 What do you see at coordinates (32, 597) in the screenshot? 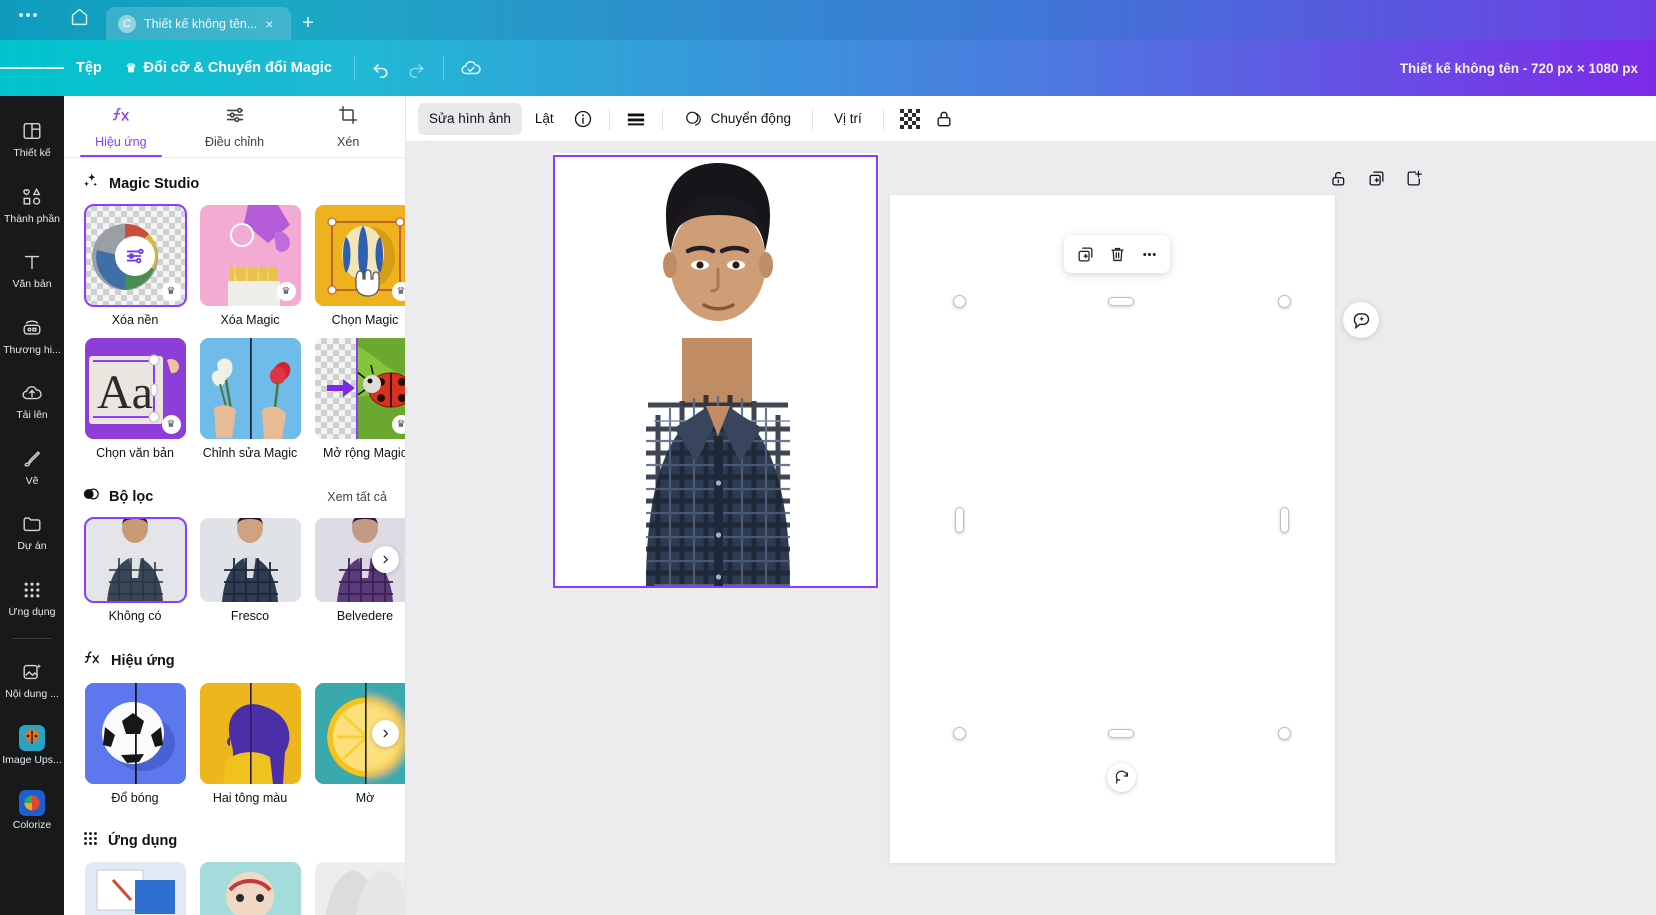
I see `sidebar-item-apps: Ứng dụng` at bounding box center [32, 597].